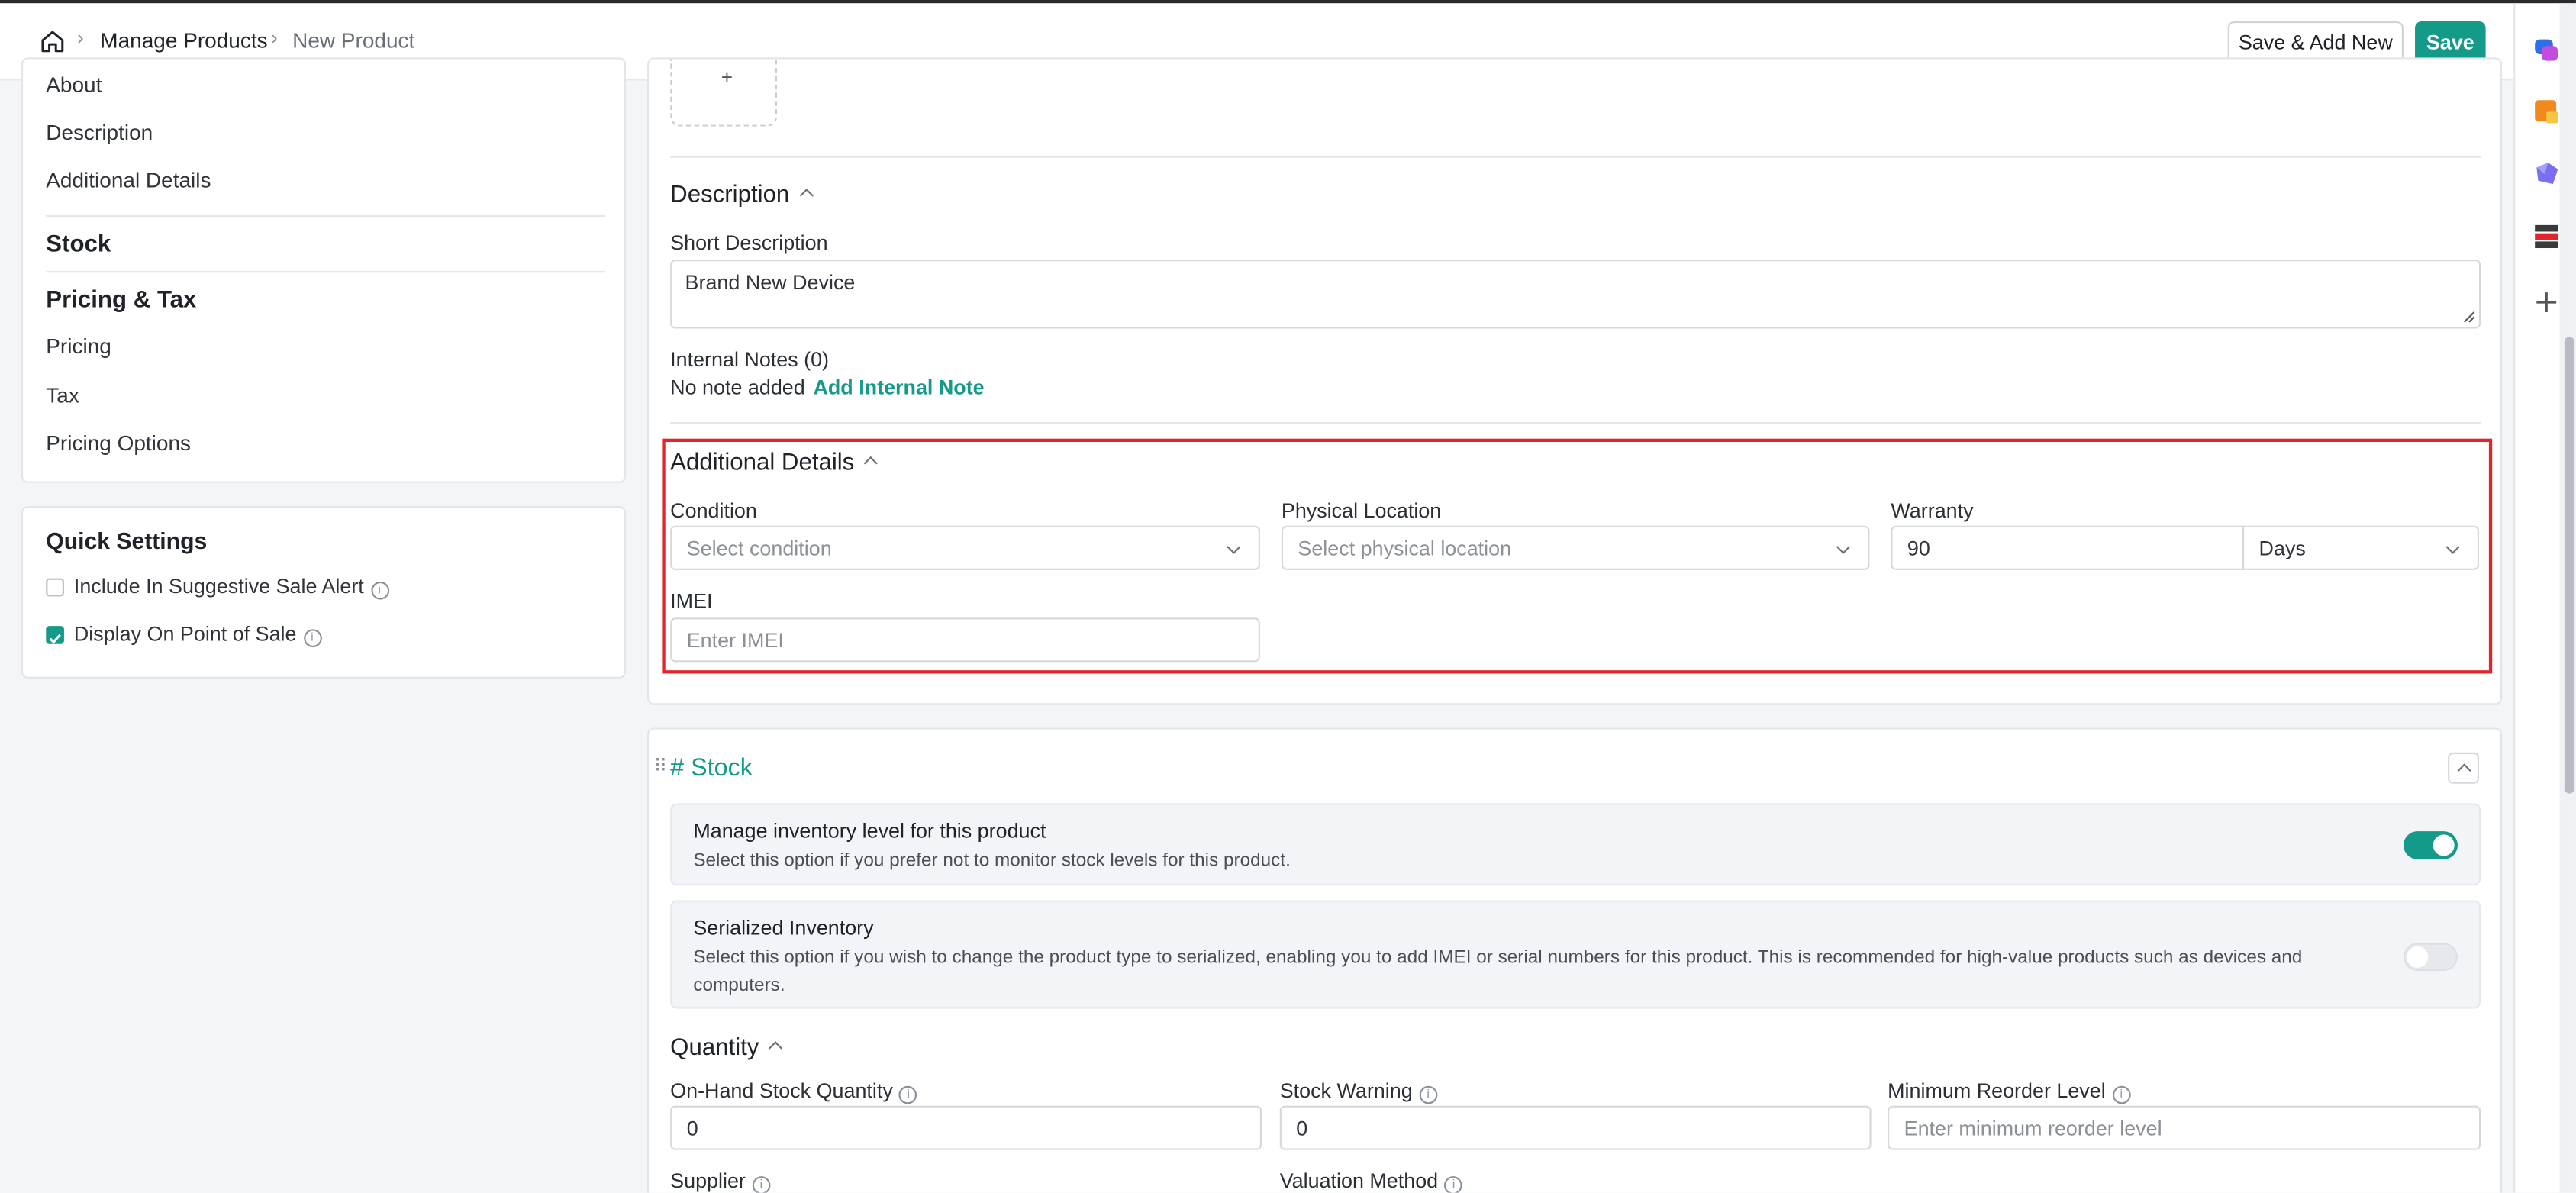 Image resolution: width=2576 pixels, height=1193 pixels. What do you see at coordinates (2468, 317) in the screenshot?
I see `resize-handle-icon` at bounding box center [2468, 317].